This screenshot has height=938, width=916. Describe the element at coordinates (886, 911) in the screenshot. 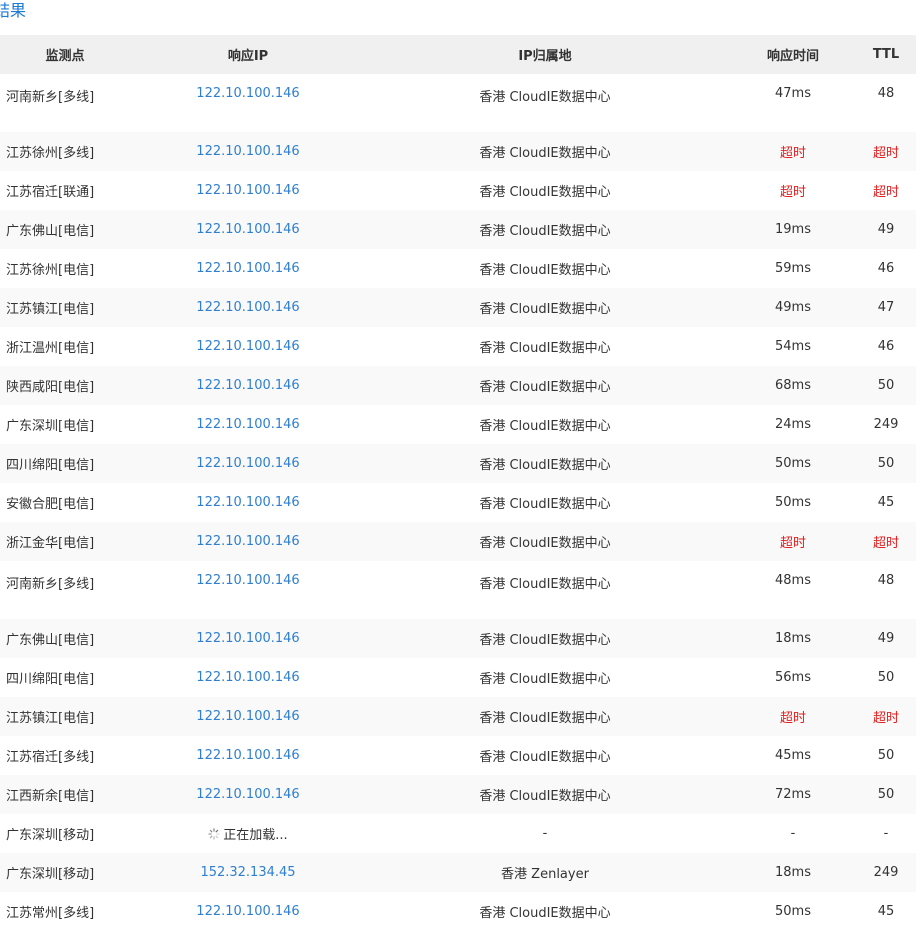

I see `cell-ttl: 45` at that location.